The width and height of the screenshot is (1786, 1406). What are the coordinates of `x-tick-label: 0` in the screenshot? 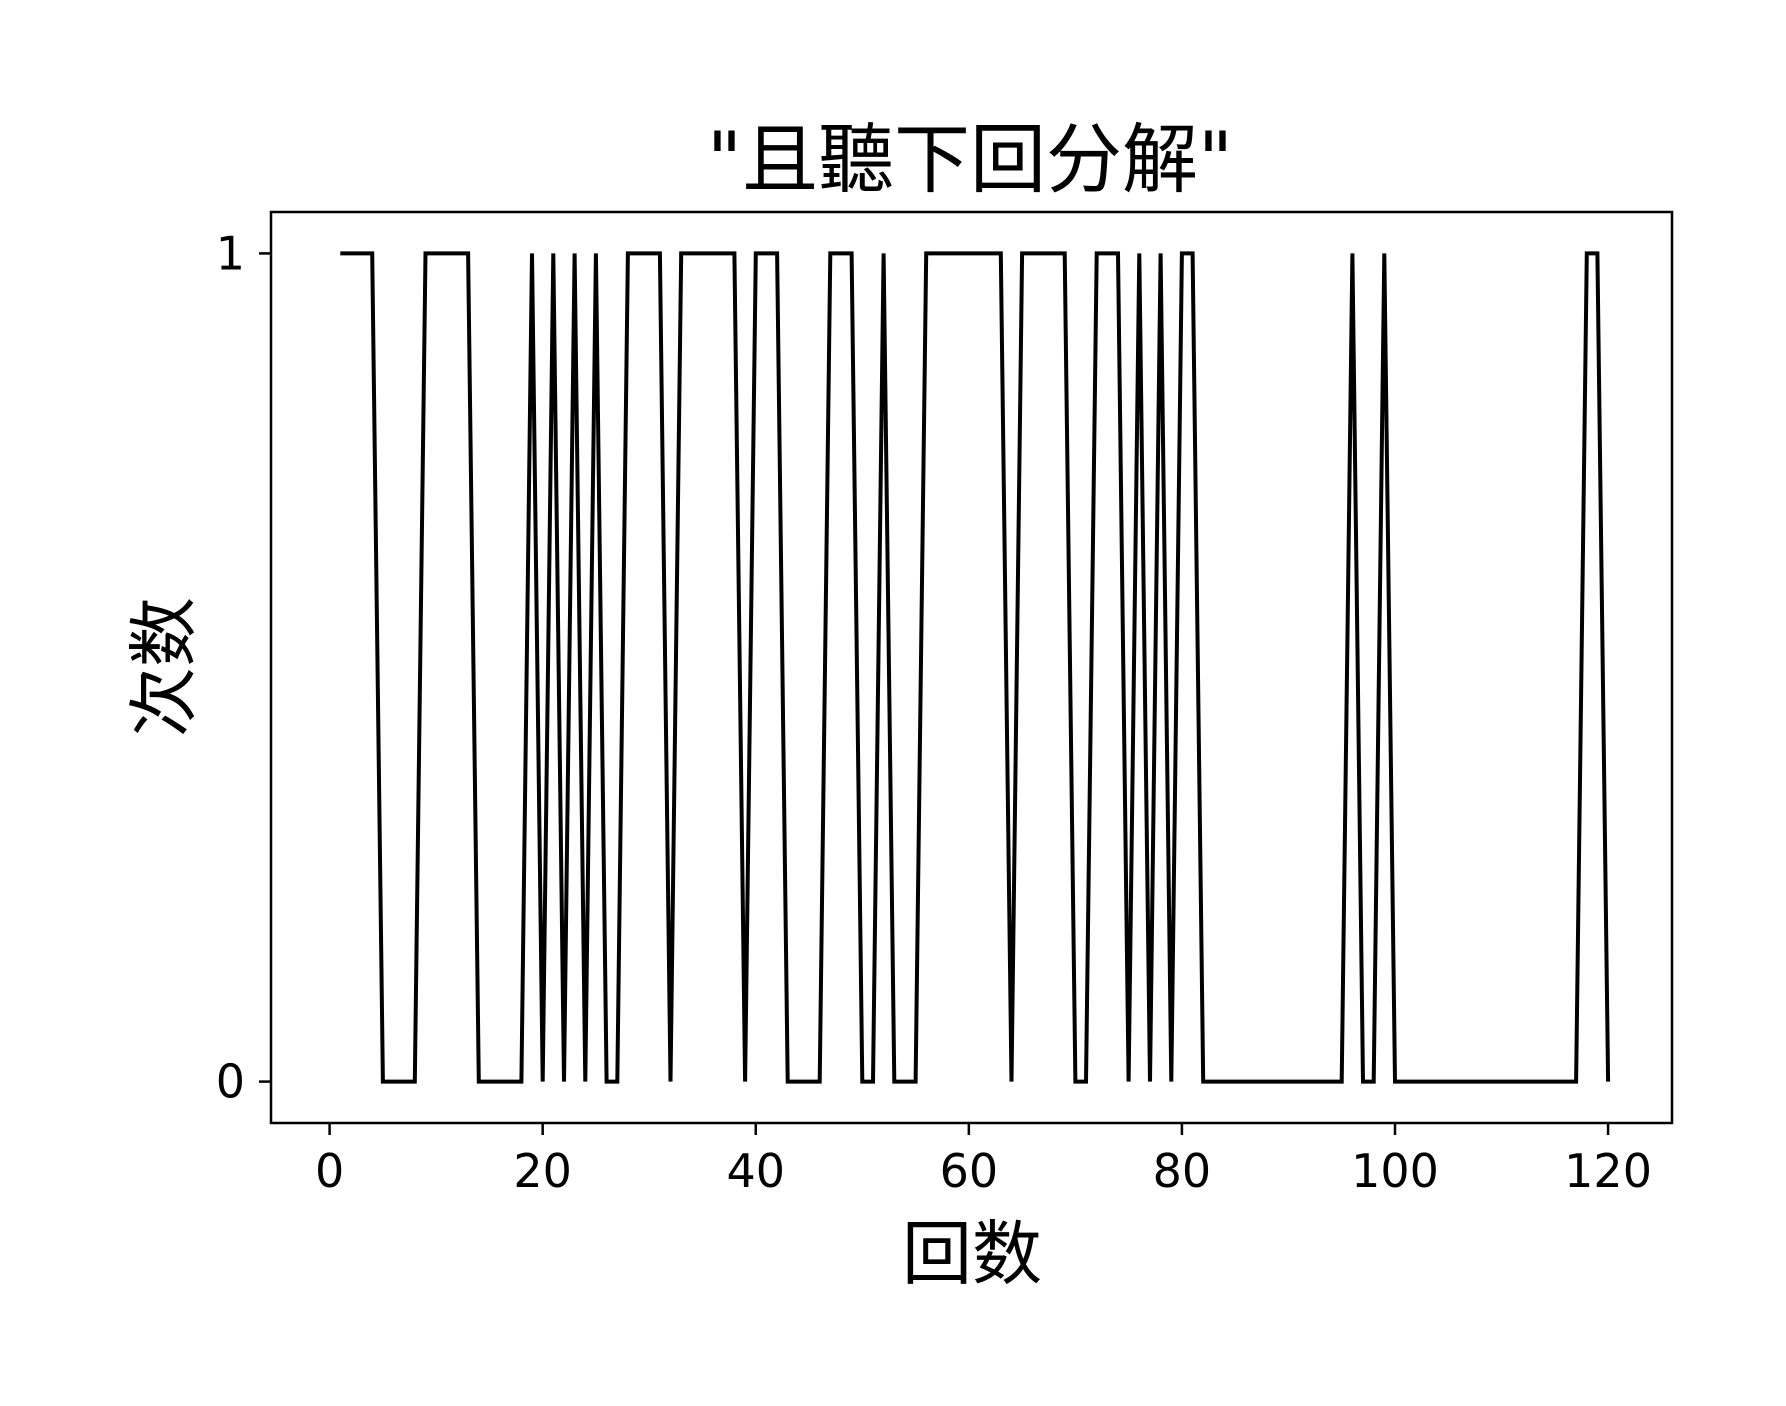 It's located at (329, 1171).